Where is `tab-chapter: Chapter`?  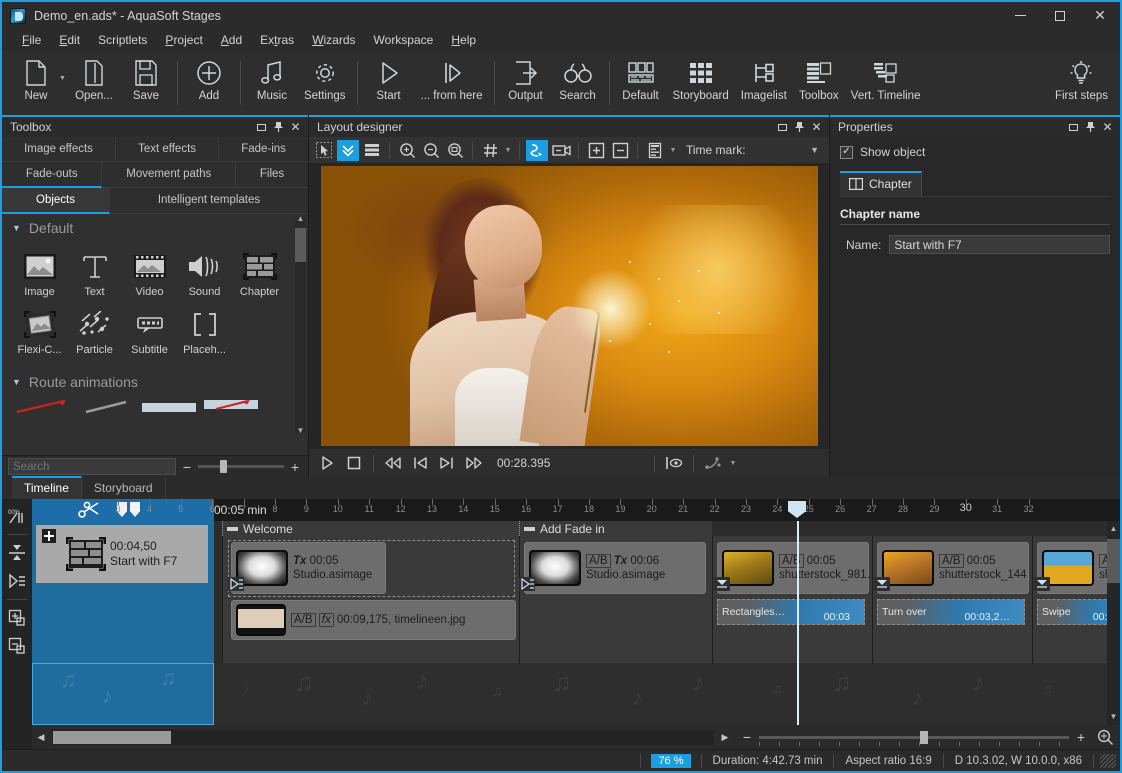
tab-chapter: Chapter is located at coordinates (881, 183).